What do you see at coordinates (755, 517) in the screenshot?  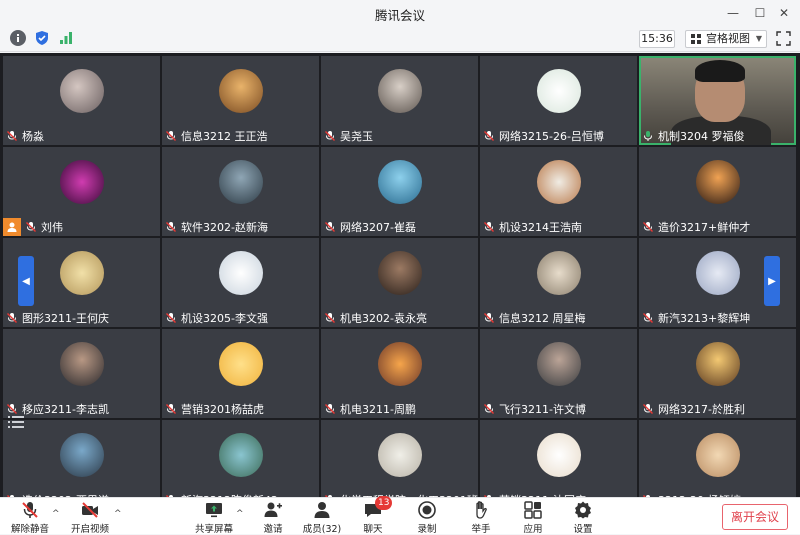 I see `leave-meeting-button: 离开会议` at bounding box center [755, 517].